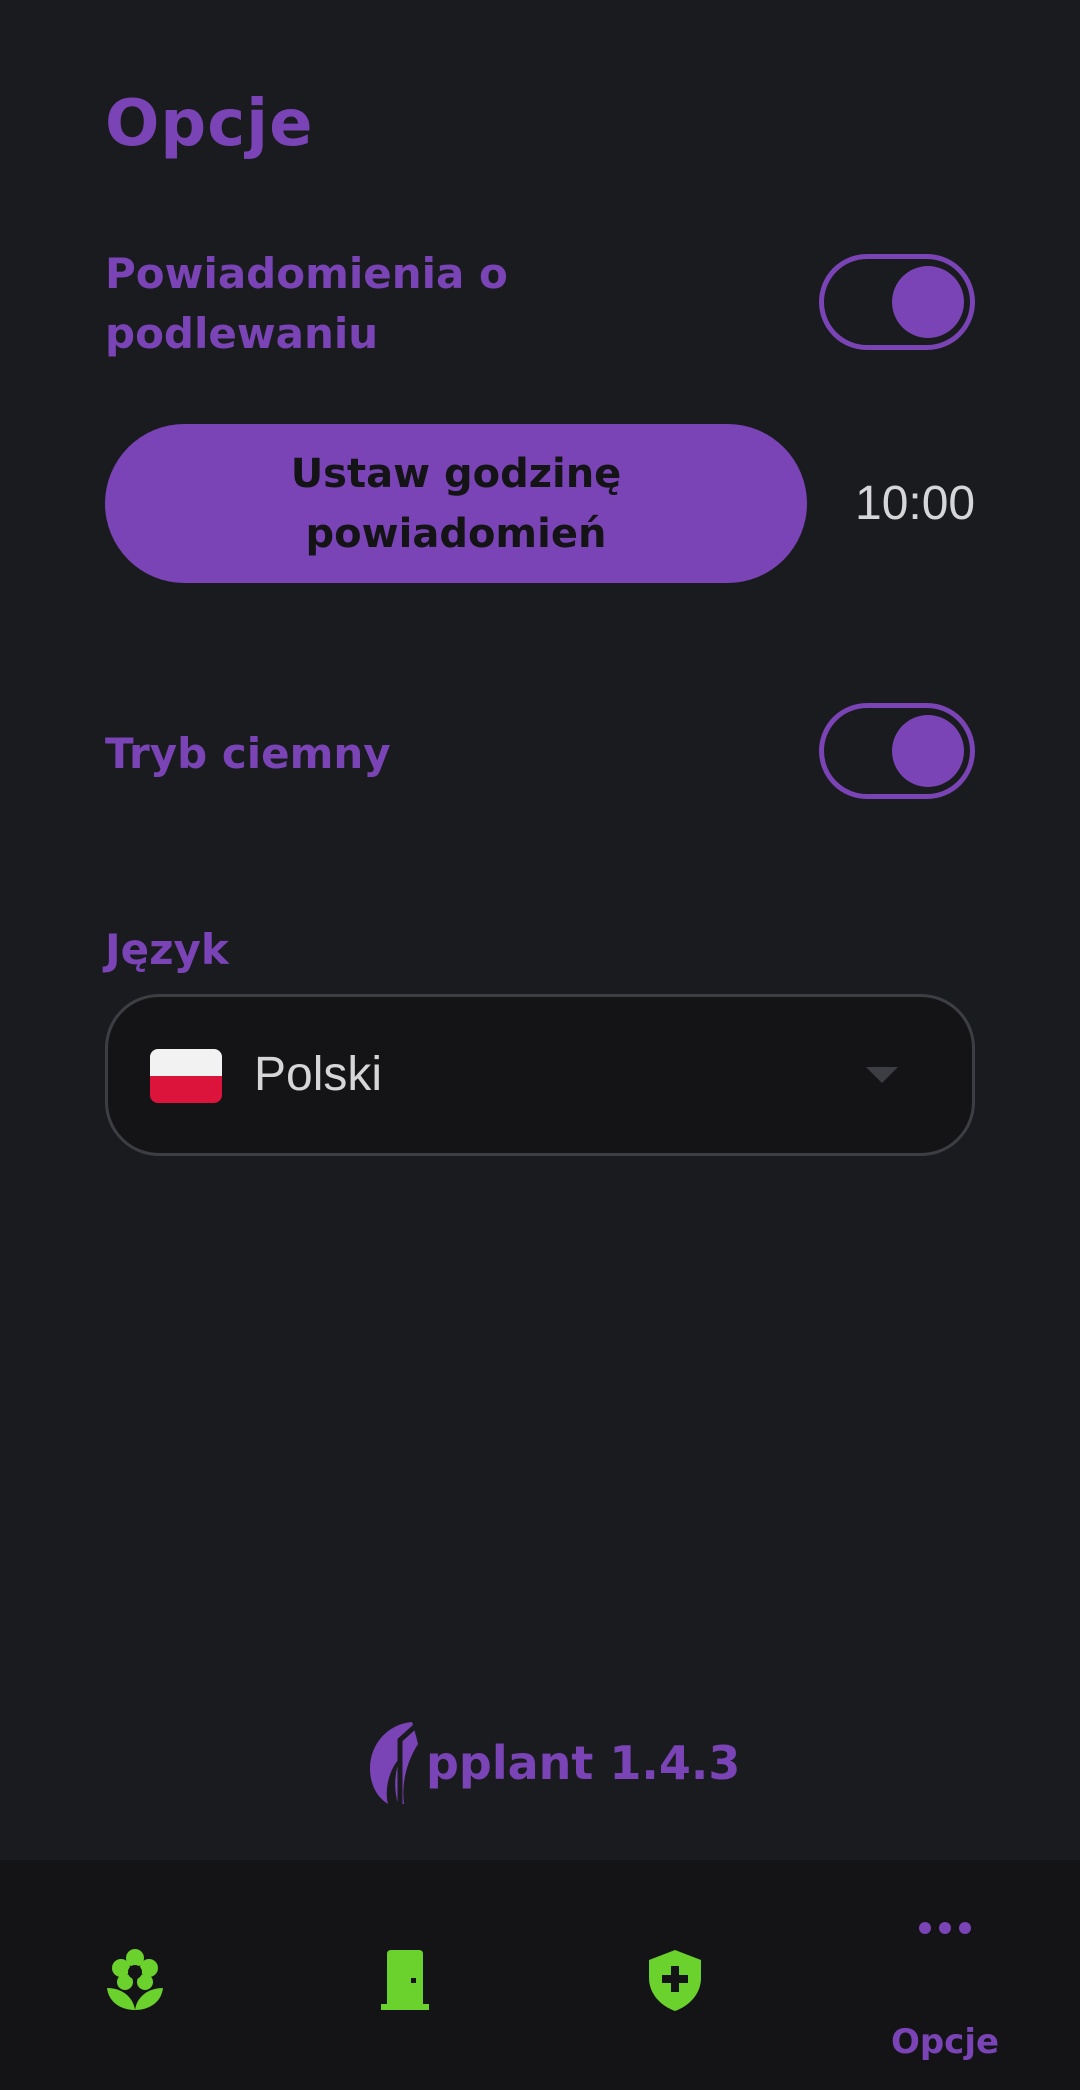 The width and height of the screenshot is (1080, 2090). What do you see at coordinates (675, 1980) in the screenshot?
I see `shield-plus-icon` at bounding box center [675, 1980].